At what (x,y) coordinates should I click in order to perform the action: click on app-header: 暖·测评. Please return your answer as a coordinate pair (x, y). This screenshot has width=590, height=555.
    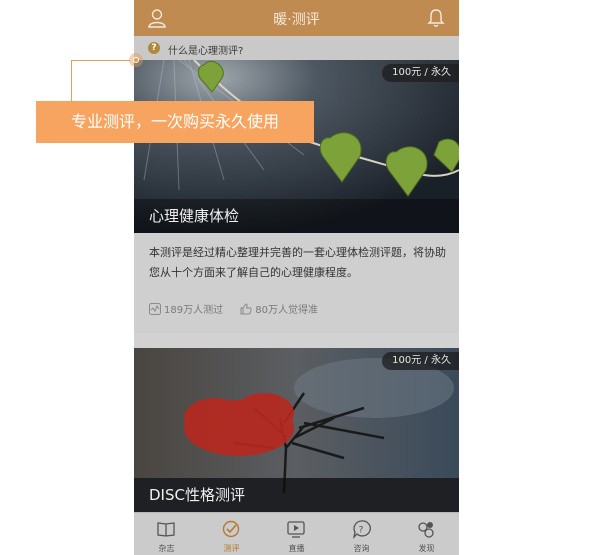
    Looking at the image, I should click on (296, 18).